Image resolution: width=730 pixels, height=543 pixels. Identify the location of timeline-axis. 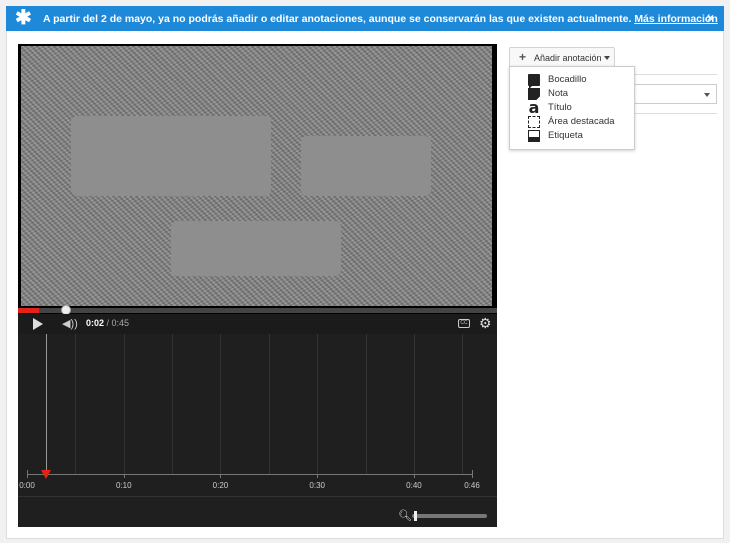
(249, 474).